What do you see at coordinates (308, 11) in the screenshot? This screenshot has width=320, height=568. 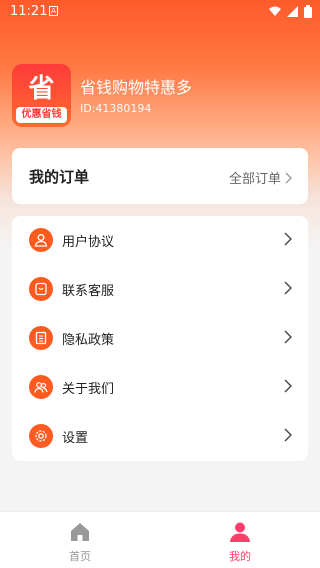 I see `battery-icon` at bounding box center [308, 11].